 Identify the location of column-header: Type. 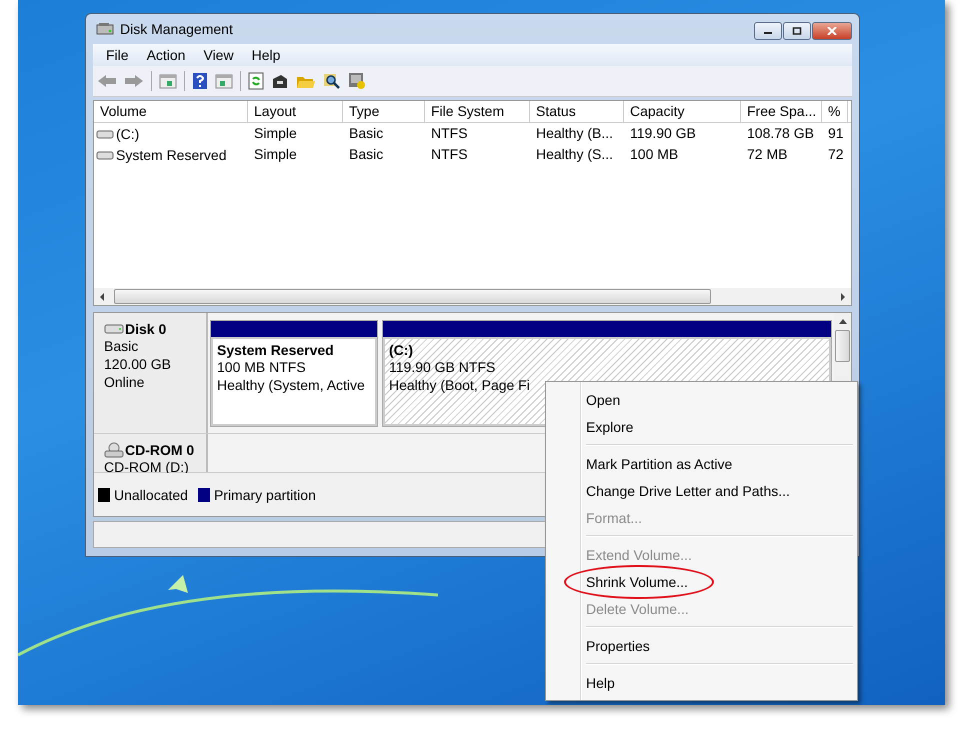
(384, 111).